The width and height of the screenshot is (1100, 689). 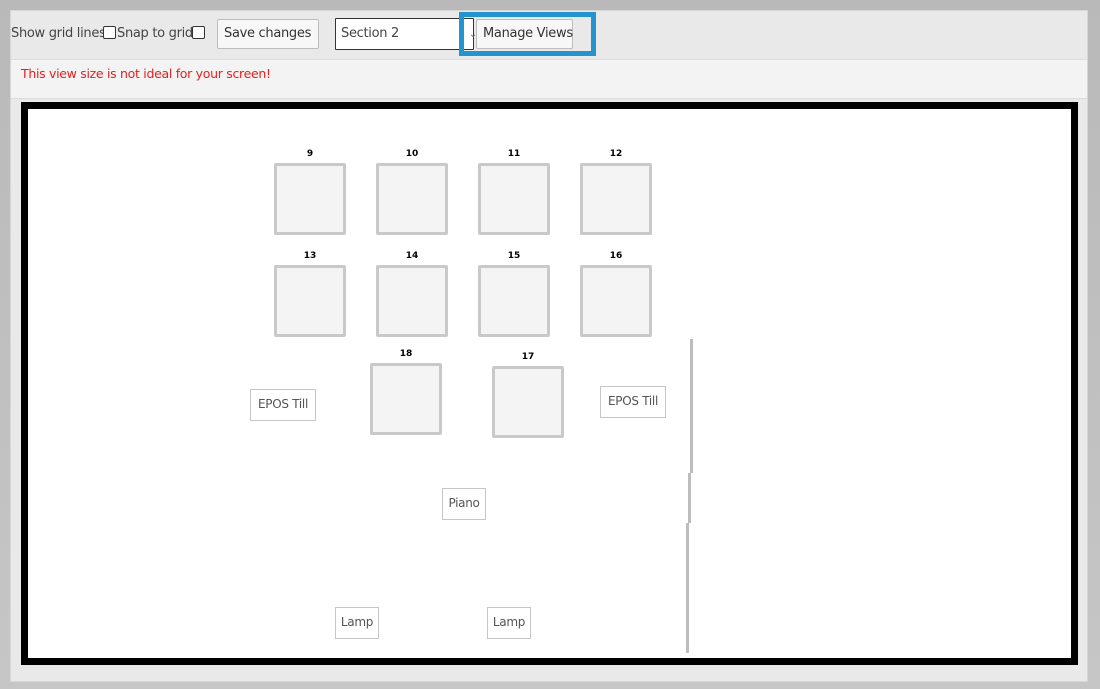 What do you see at coordinates (464, 504) in the screenshot?
I see `piano-item: Piano` at bounding box center [464, 504].